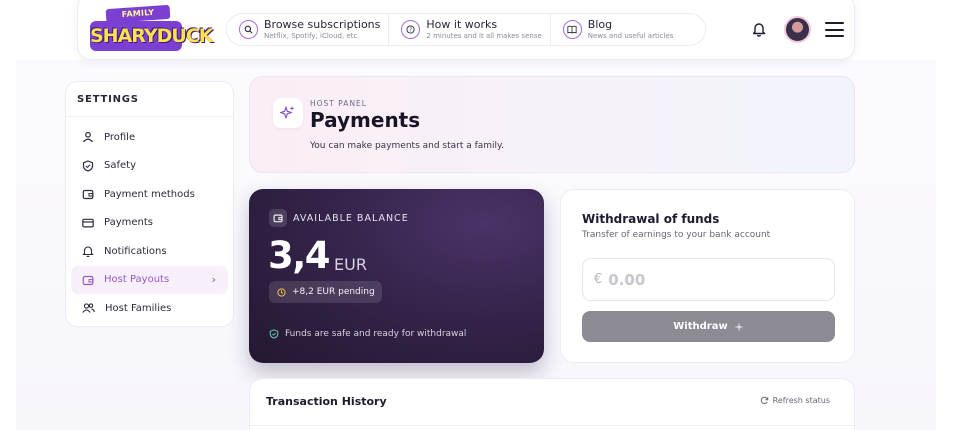 Image resolution: width=960 pixels, height=430 pixels. I want to click on nav-title: How it works, so click(462, 24).